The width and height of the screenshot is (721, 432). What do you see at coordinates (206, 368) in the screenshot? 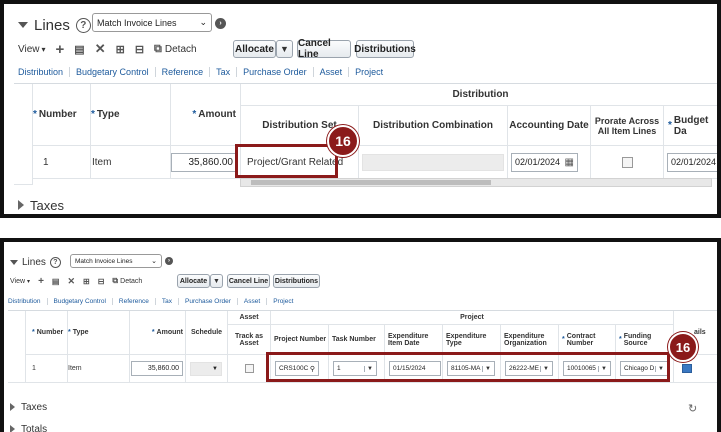
I see `schedule-select: ▼` at bounding box center [206, 368].